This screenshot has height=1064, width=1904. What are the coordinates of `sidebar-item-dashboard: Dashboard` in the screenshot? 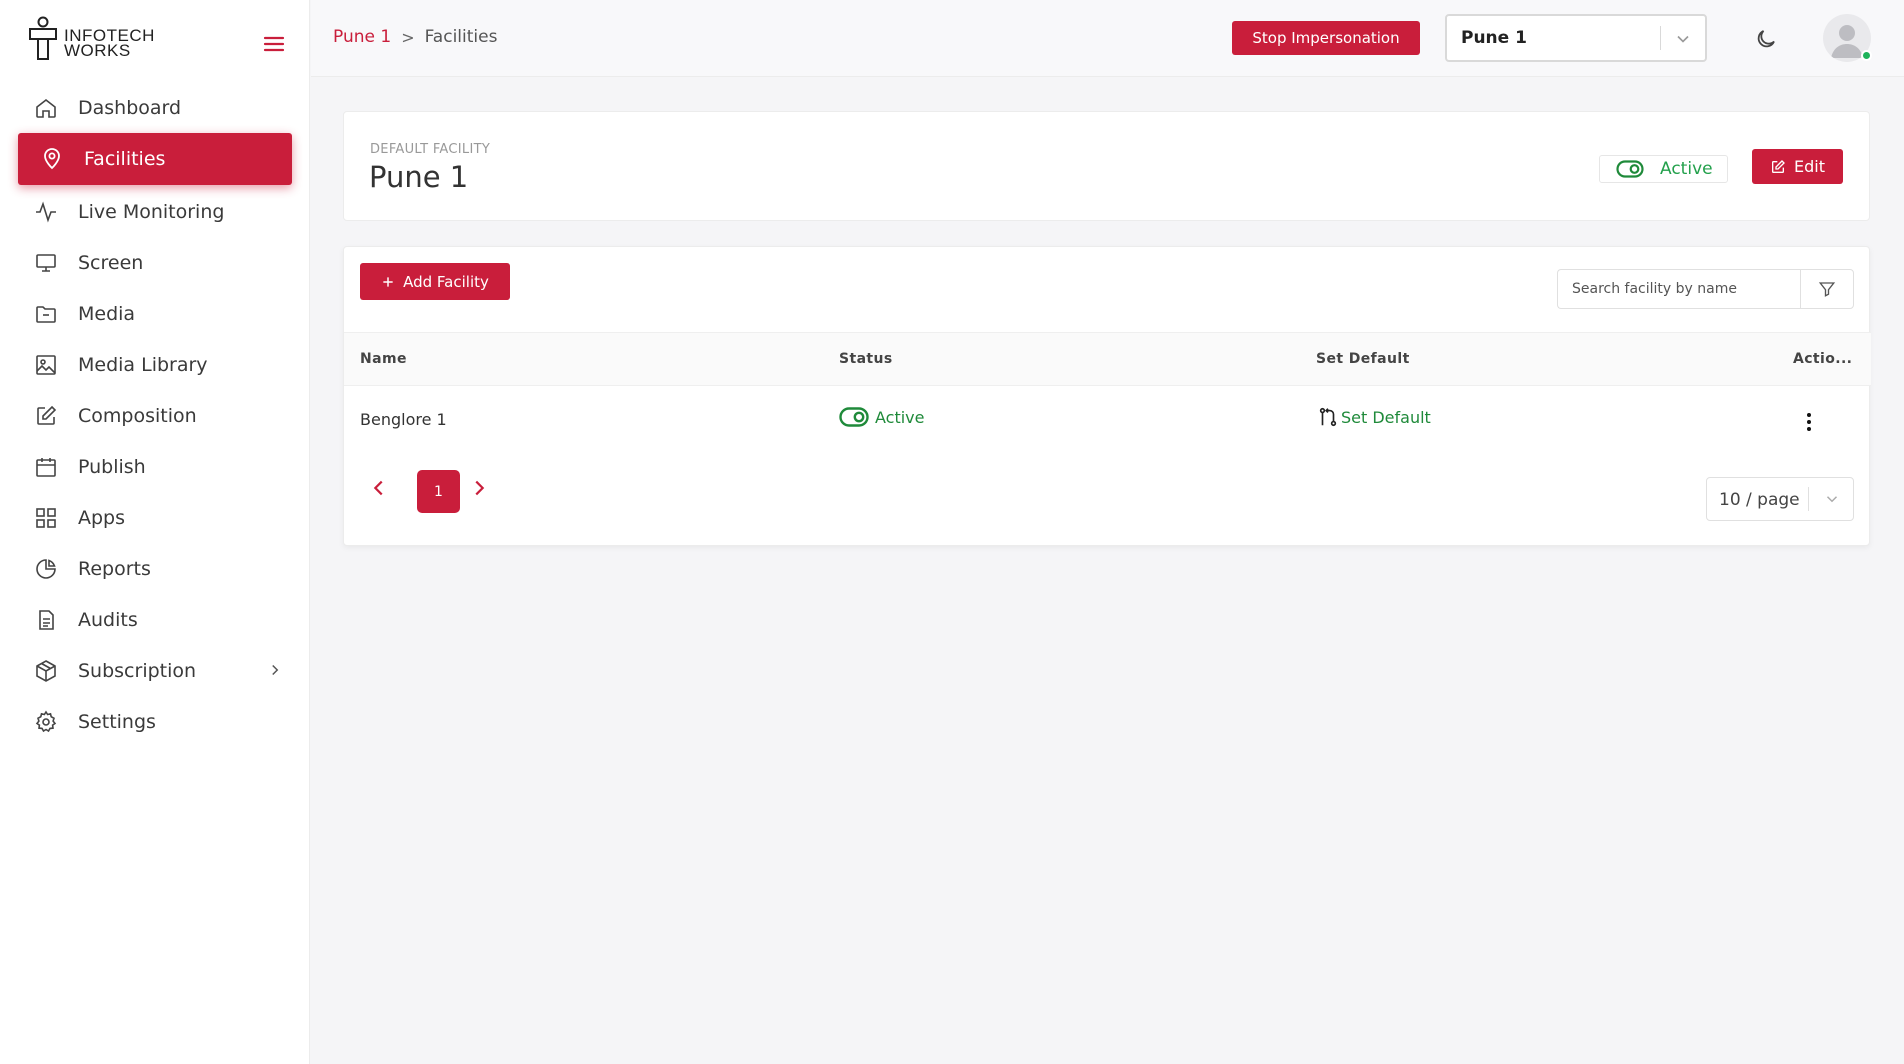 It's located at (155, 107).